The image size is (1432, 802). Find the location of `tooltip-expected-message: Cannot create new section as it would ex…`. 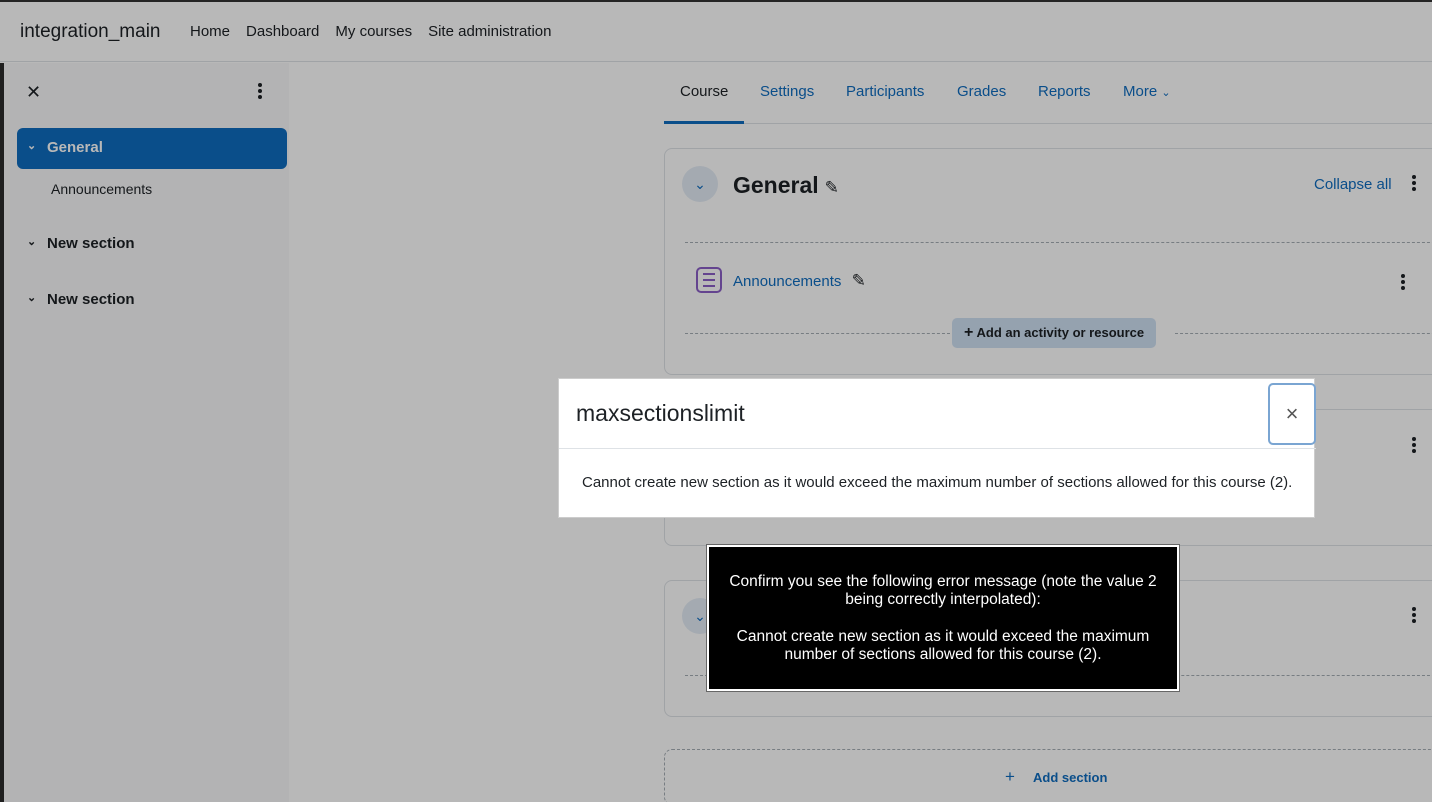

tooltip-expected-message: Cannot create new section as it would ex… is located at coordinates (943, 645).